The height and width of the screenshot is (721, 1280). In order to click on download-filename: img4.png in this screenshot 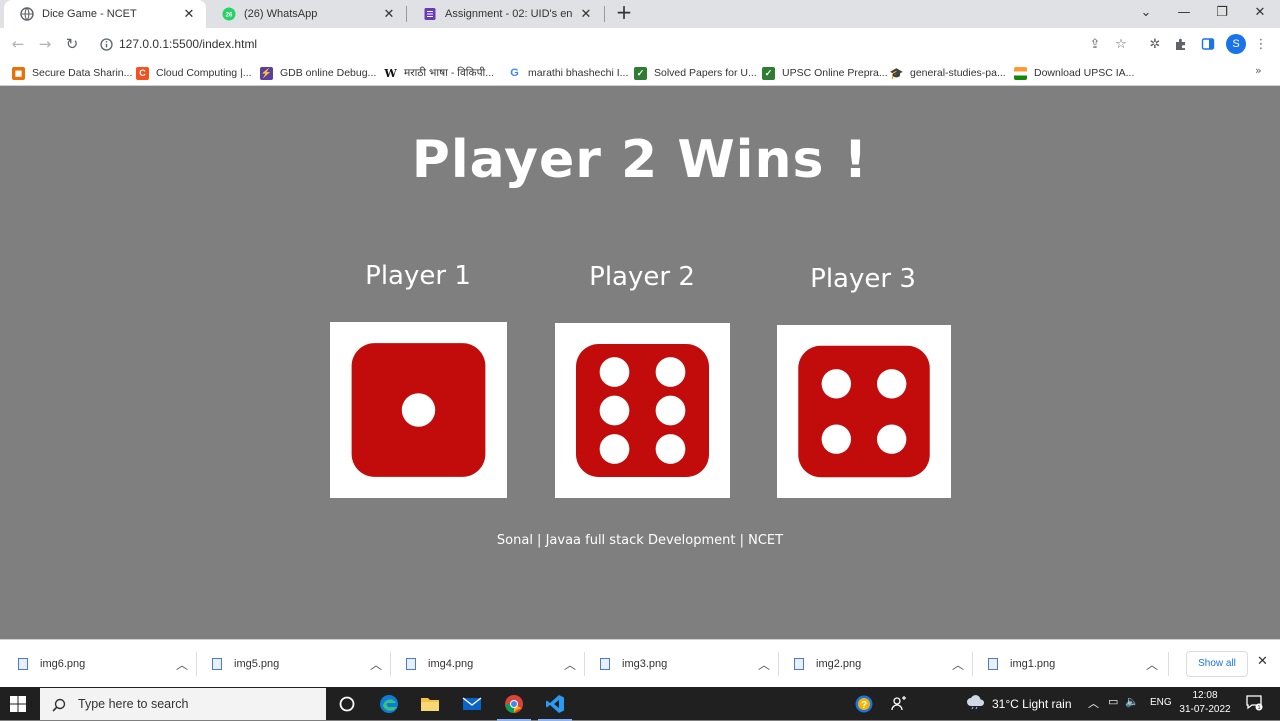, I will do `click(451, 664)`.